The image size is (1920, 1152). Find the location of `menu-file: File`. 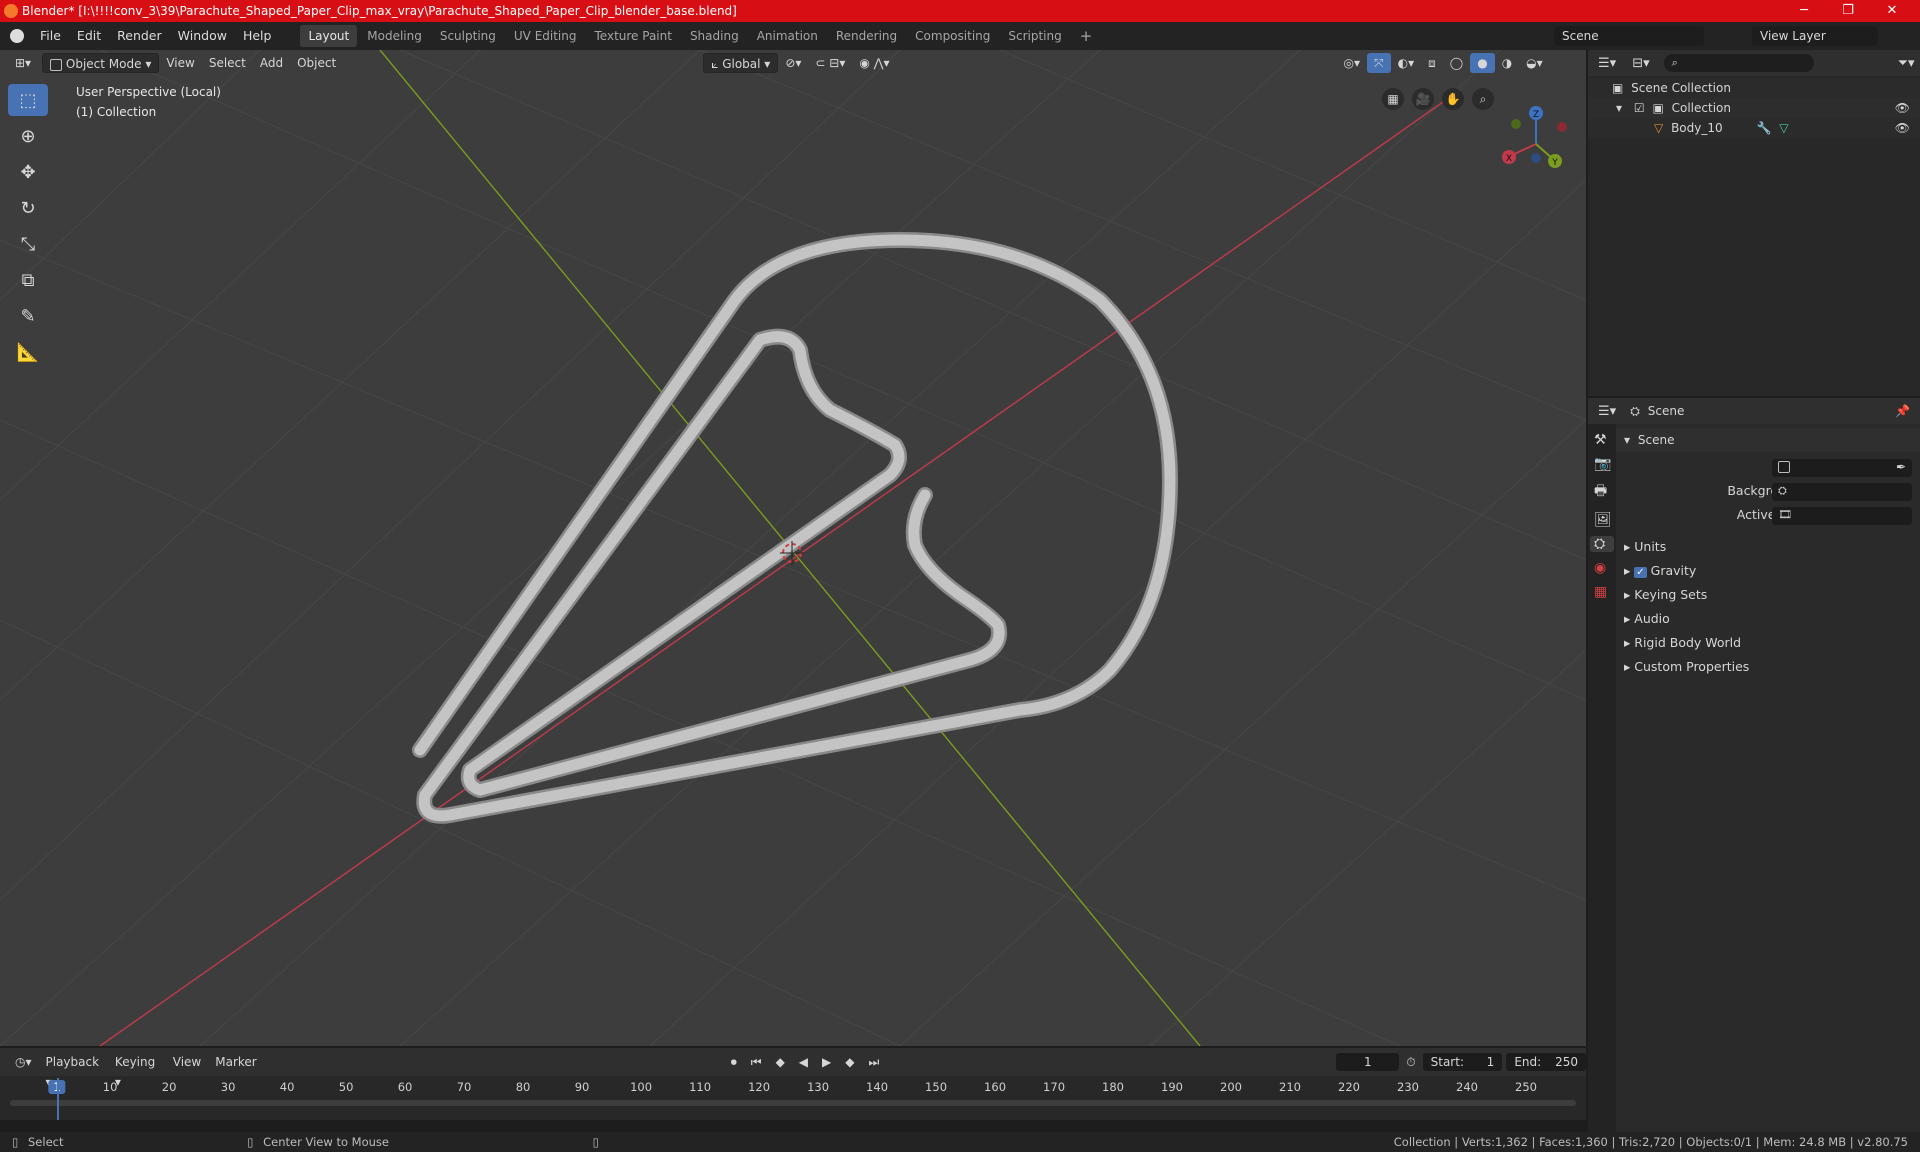

menu-file: File is located at coordinates (50, 36).